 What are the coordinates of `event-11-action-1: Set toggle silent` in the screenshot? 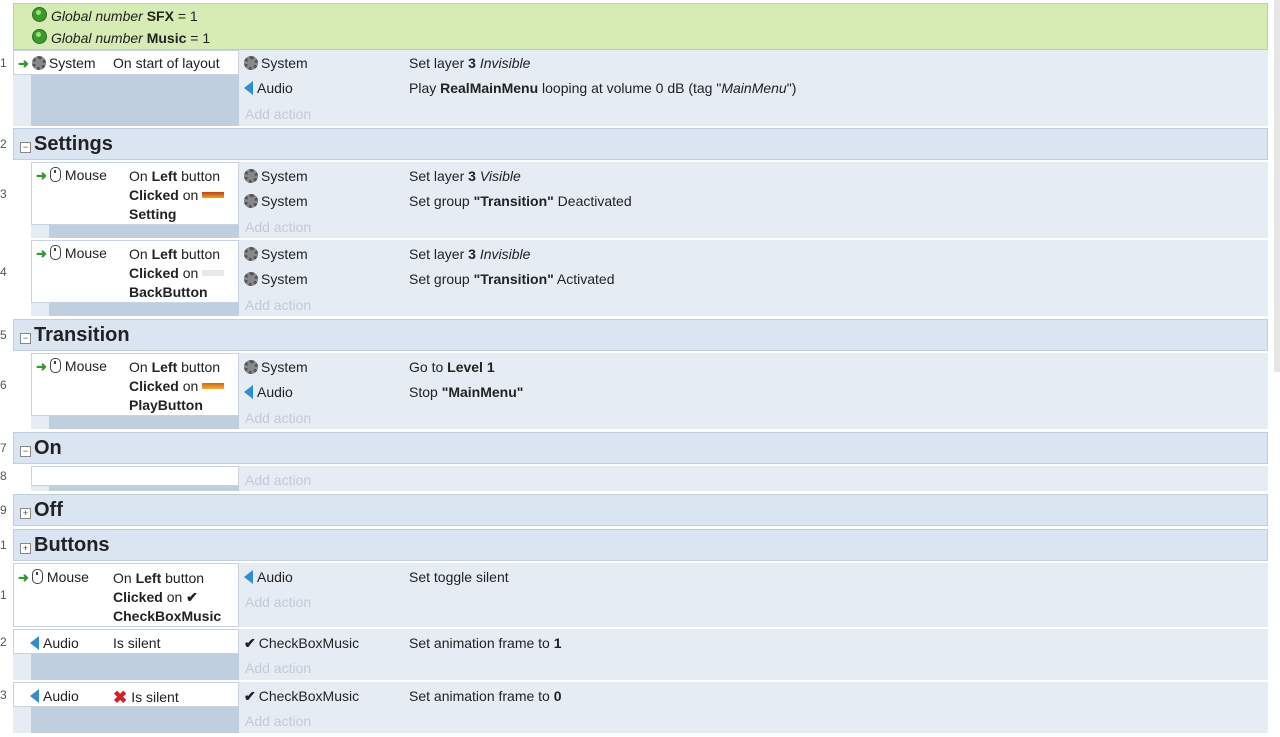 It's located at (459, 577).